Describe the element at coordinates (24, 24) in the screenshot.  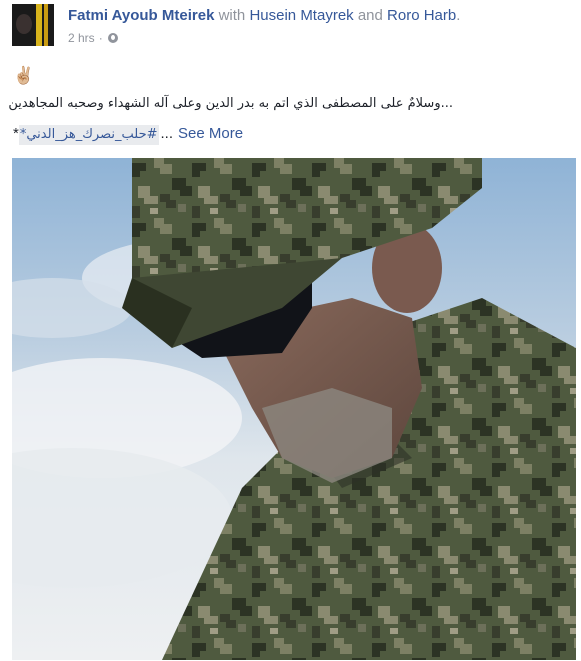
I see `avatar-face` at that location.